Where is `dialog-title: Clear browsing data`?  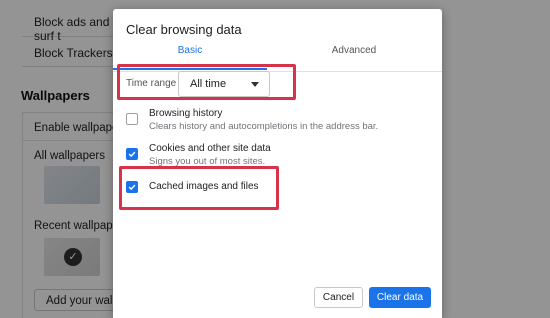 dialog-title: Clear browsing data is located at coordinates (184, 29).